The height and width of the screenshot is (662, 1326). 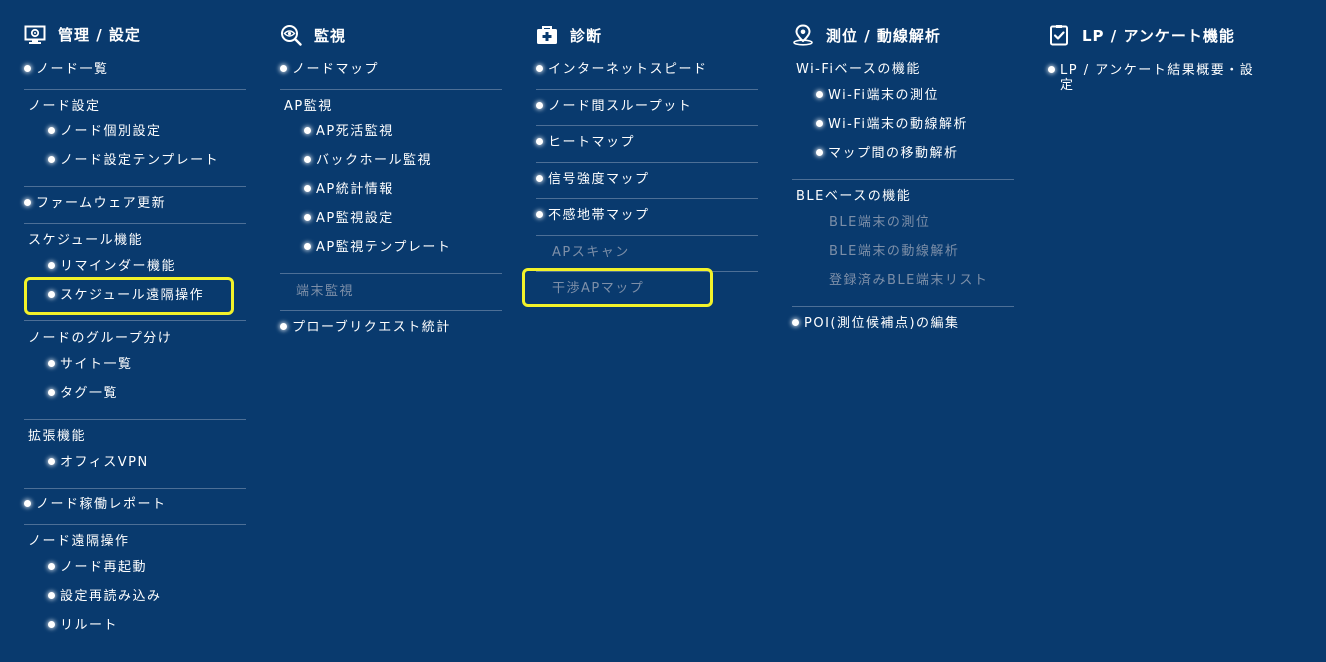 I want to click on menu-item-node-list: ノード一覧, so click(x=66, y=70).